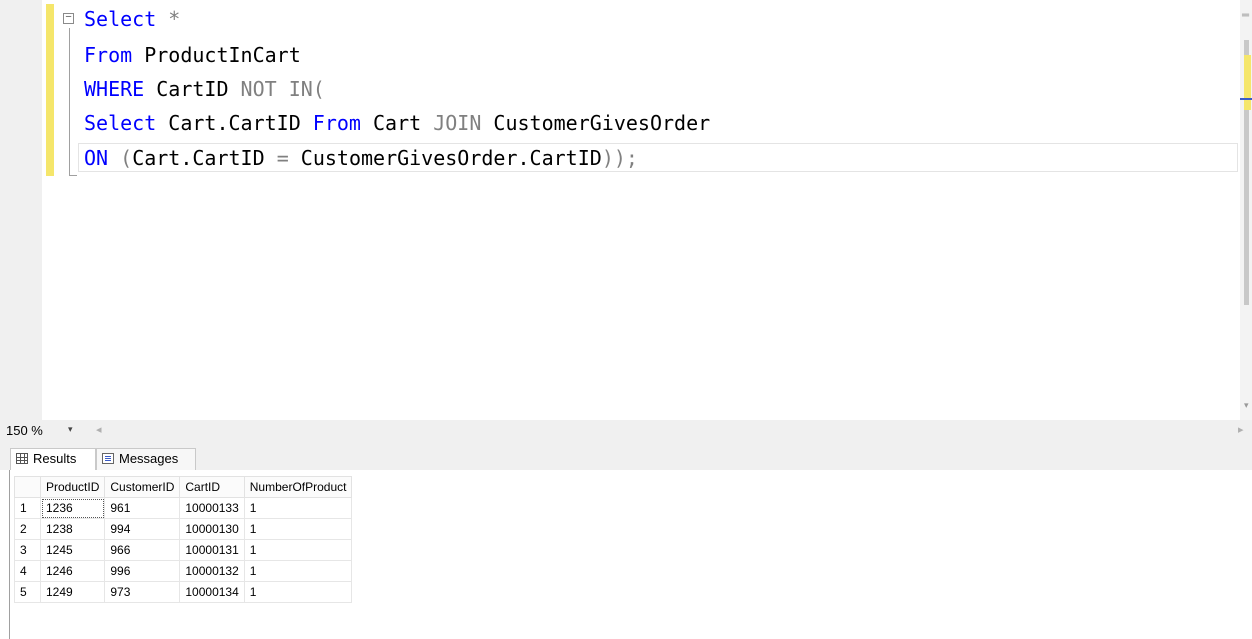 The height and width of the screenshot is (639, 1252). What do you see at coordinates (1246, 405) in the screenshot?
I see `scroll-down-icon: ▾` at bounding box center [1246, 405].